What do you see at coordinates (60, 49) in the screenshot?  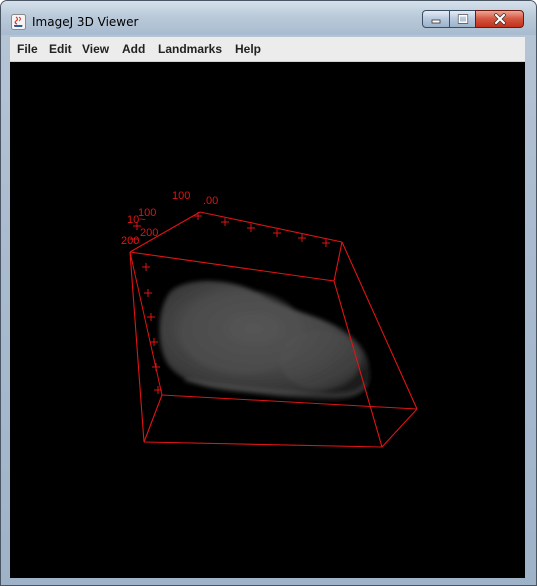 I see `menu-edit: Edit` at bounding box center [60, 49].